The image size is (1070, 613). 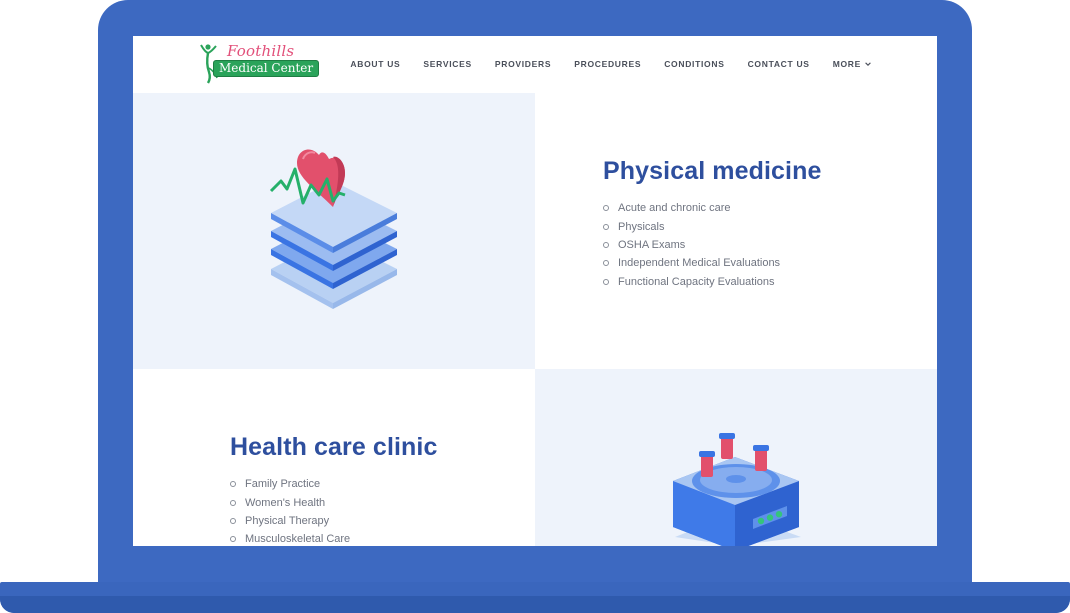 I want to click on nav-more: MORE, so click(x=852, y=64).